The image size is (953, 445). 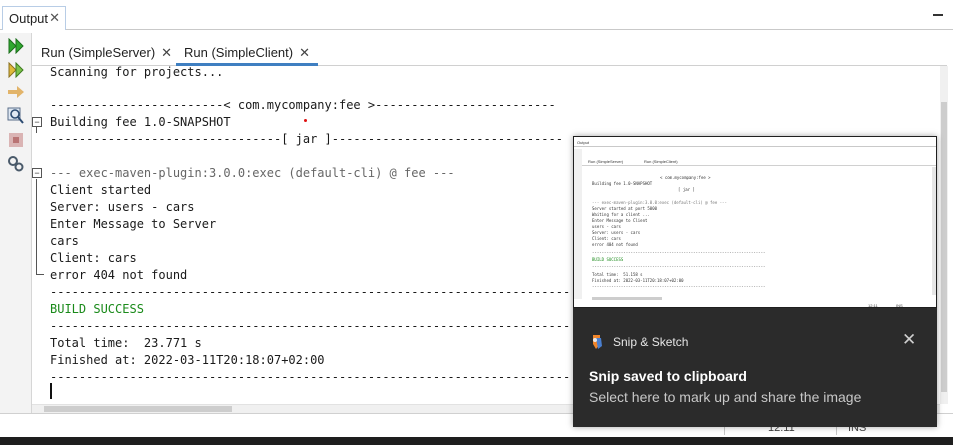 I want to click on fold-guide, so click(x=36, y=227).